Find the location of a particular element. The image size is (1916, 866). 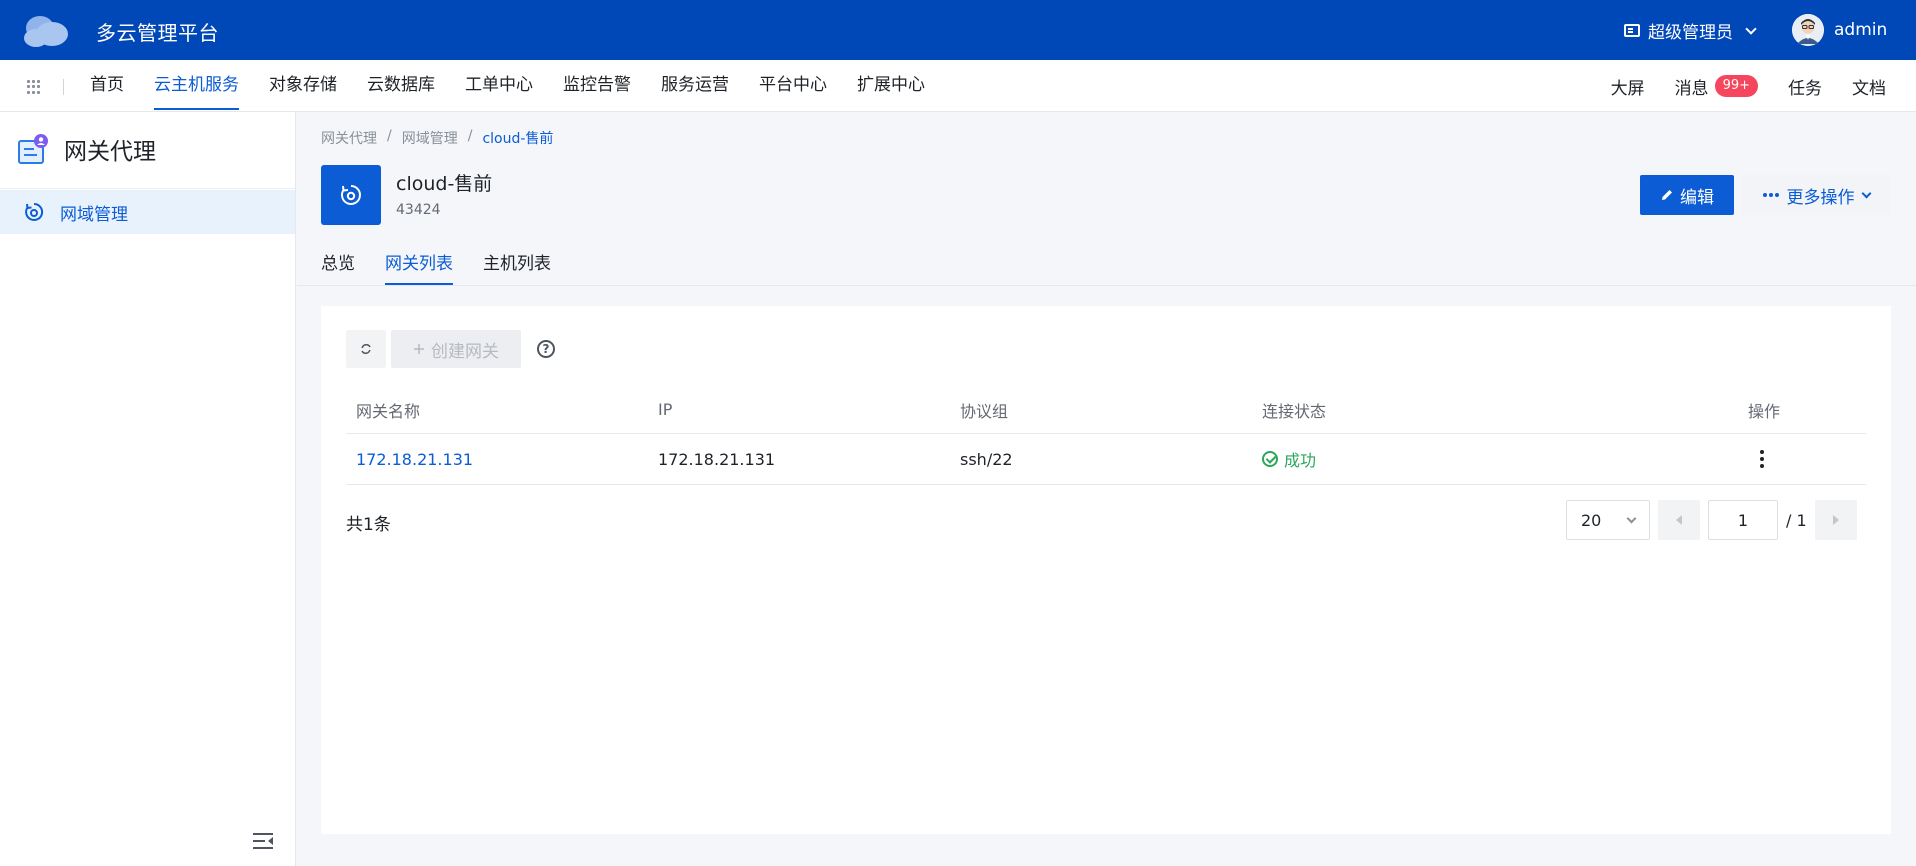

create-gateway-label: 创建网关 is located at coordinates (465, 351).